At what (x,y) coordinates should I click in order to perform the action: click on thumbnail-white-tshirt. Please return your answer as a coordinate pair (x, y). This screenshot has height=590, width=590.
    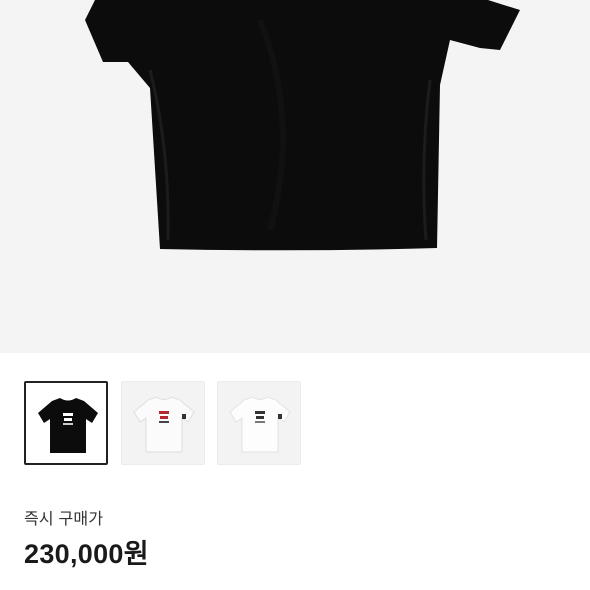
    Looking at the image, I should click on (259, 423).